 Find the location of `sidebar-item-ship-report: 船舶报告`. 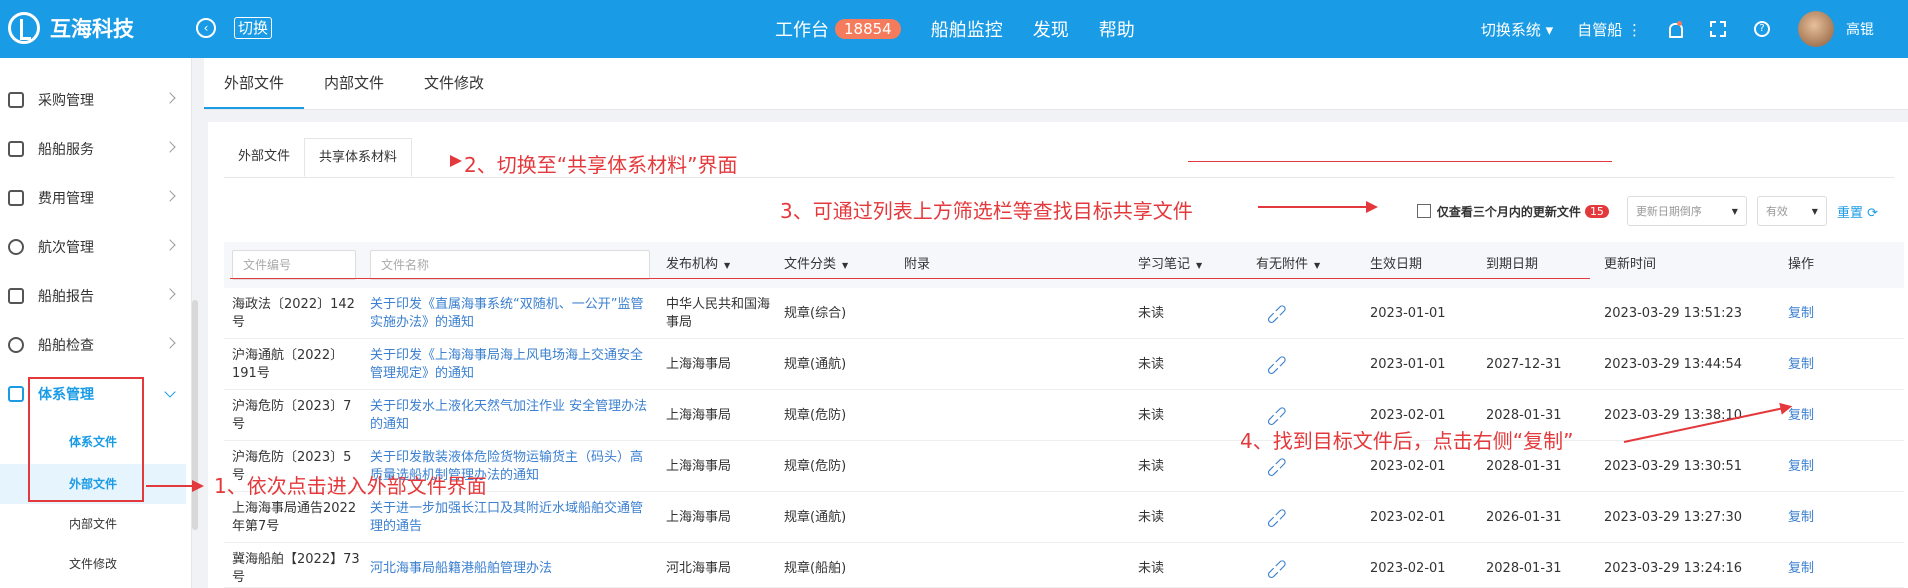

sidebar-item-ship-report: 船舶报告 is located at coordinates (93, 296).